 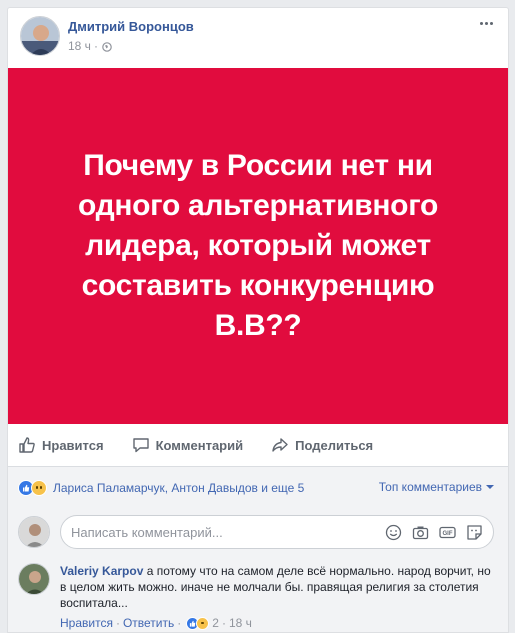 I want to click on comment-actions: Нравится · Ответить · 2 · 18 ч, so click(x=156, y=623).